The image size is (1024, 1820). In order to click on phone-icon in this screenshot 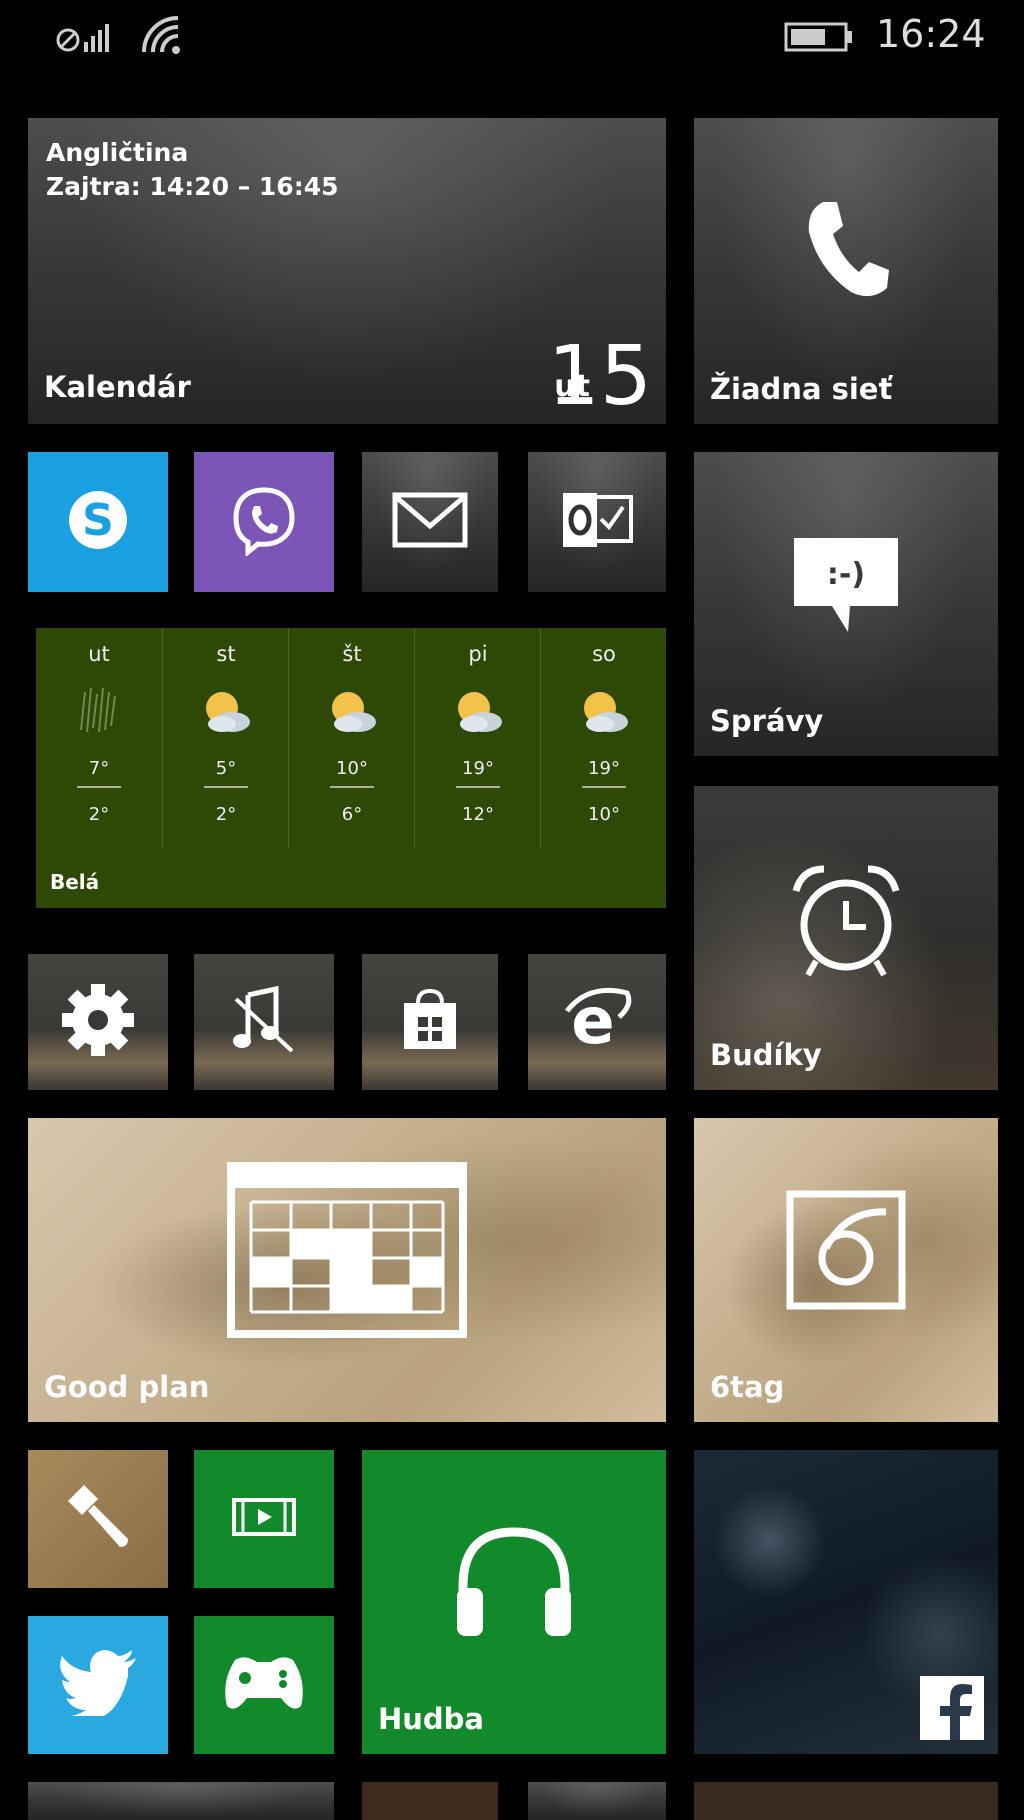, I will do `click(846, 253)`.